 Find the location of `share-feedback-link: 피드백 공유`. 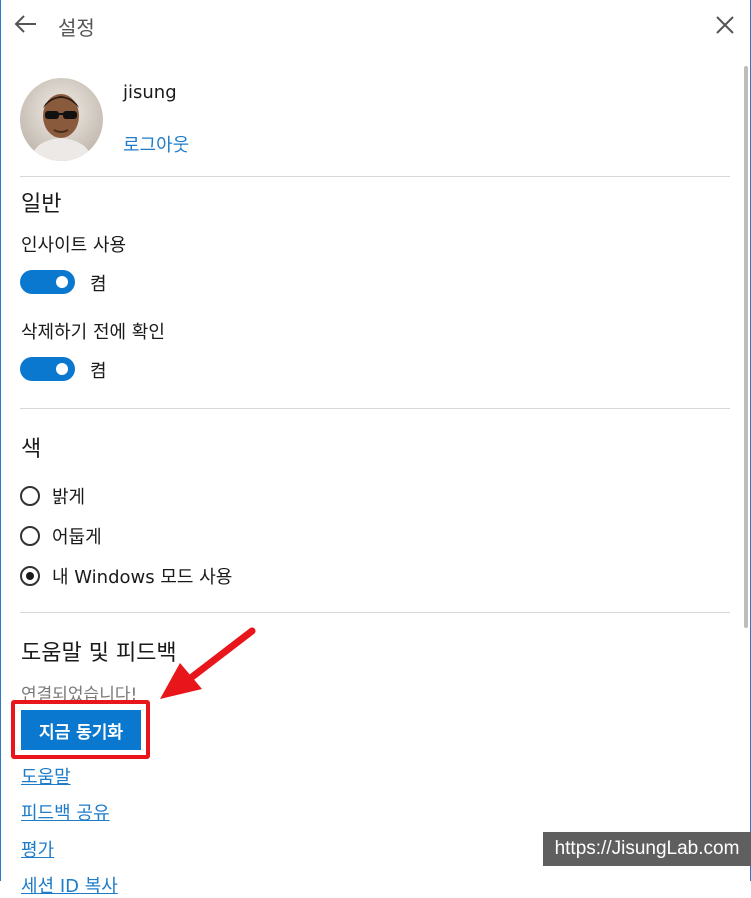

share-feedback-link: 피드백 공유 is located at coordinates (65, 812).